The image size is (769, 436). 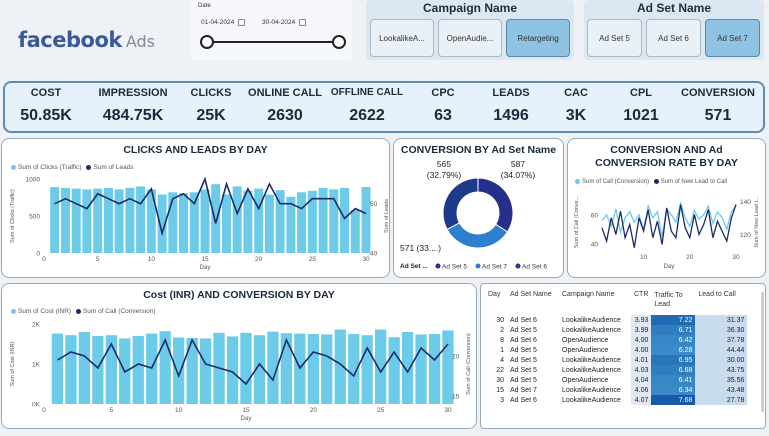 What do you see at coordinates (444, 164) in the screenshot?
I see `slice-label: 565` at bounding box center [444, 164].